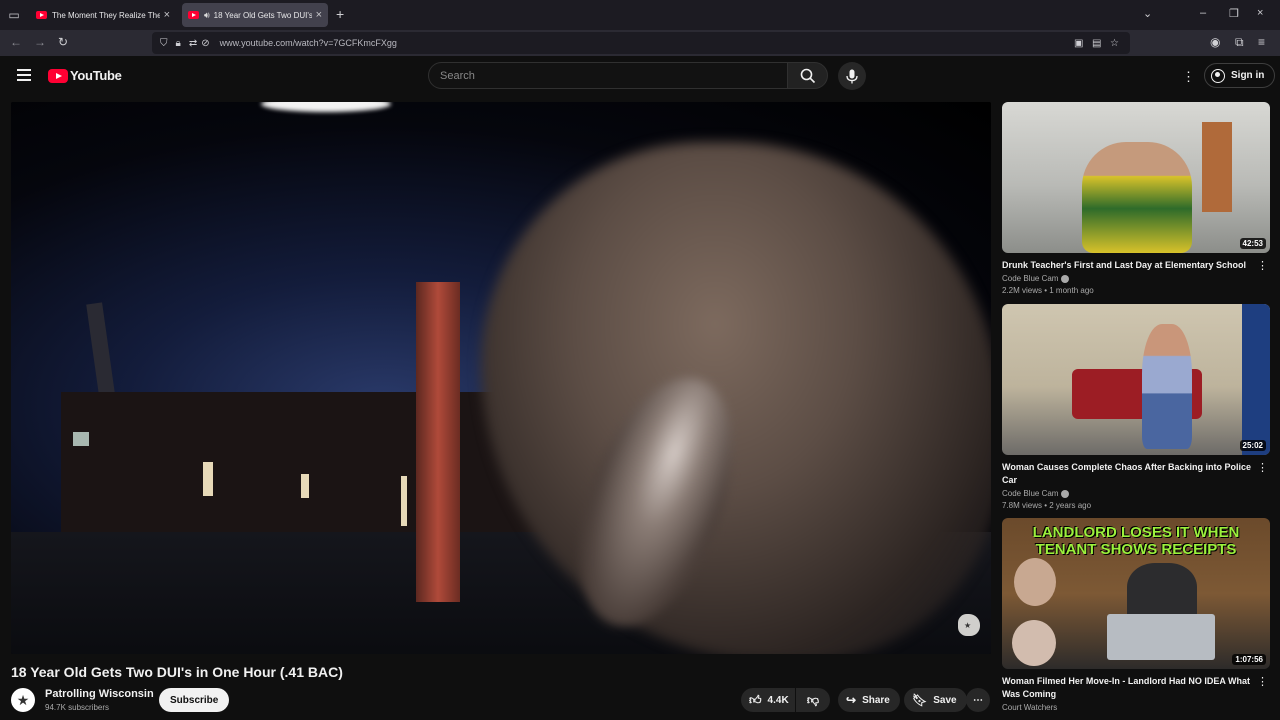  I want to click on channel-name: Court Watchers, so click(1029, 707).